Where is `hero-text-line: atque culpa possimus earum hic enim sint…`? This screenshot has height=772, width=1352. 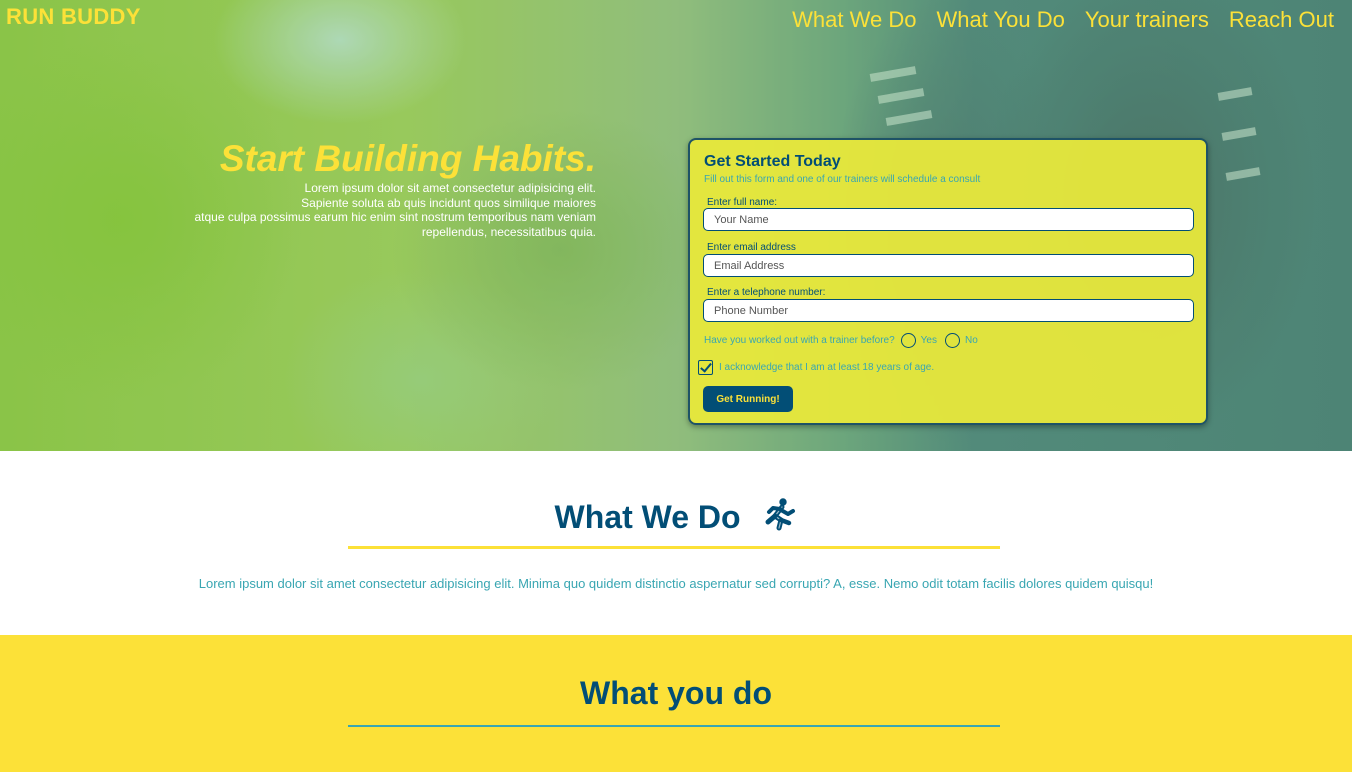
hero-text-line: atque culpa possimus earum hic enim sint… is located at coordinates (395, 217).